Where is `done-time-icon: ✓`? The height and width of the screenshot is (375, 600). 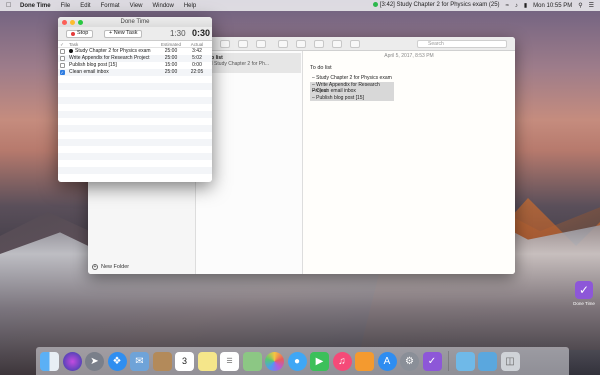 done-time-icon: ✓ is located at coordinates (432, 361).